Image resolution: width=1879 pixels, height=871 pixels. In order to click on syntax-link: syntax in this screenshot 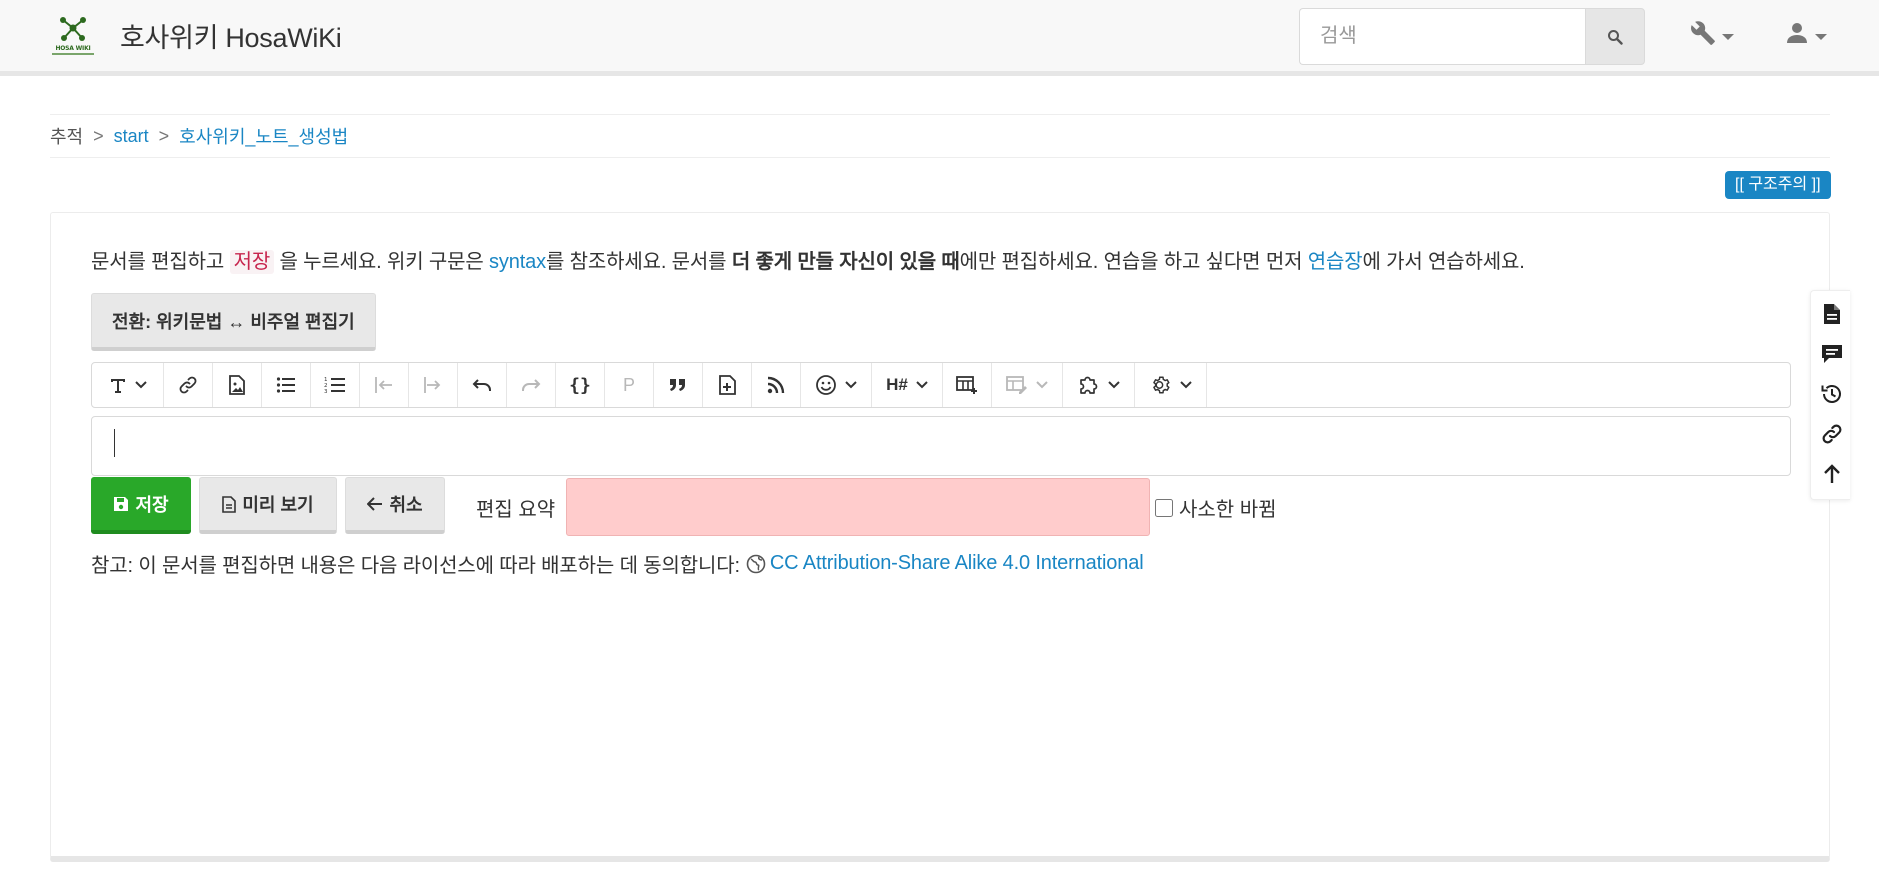, I will do `click(517, 262)`.